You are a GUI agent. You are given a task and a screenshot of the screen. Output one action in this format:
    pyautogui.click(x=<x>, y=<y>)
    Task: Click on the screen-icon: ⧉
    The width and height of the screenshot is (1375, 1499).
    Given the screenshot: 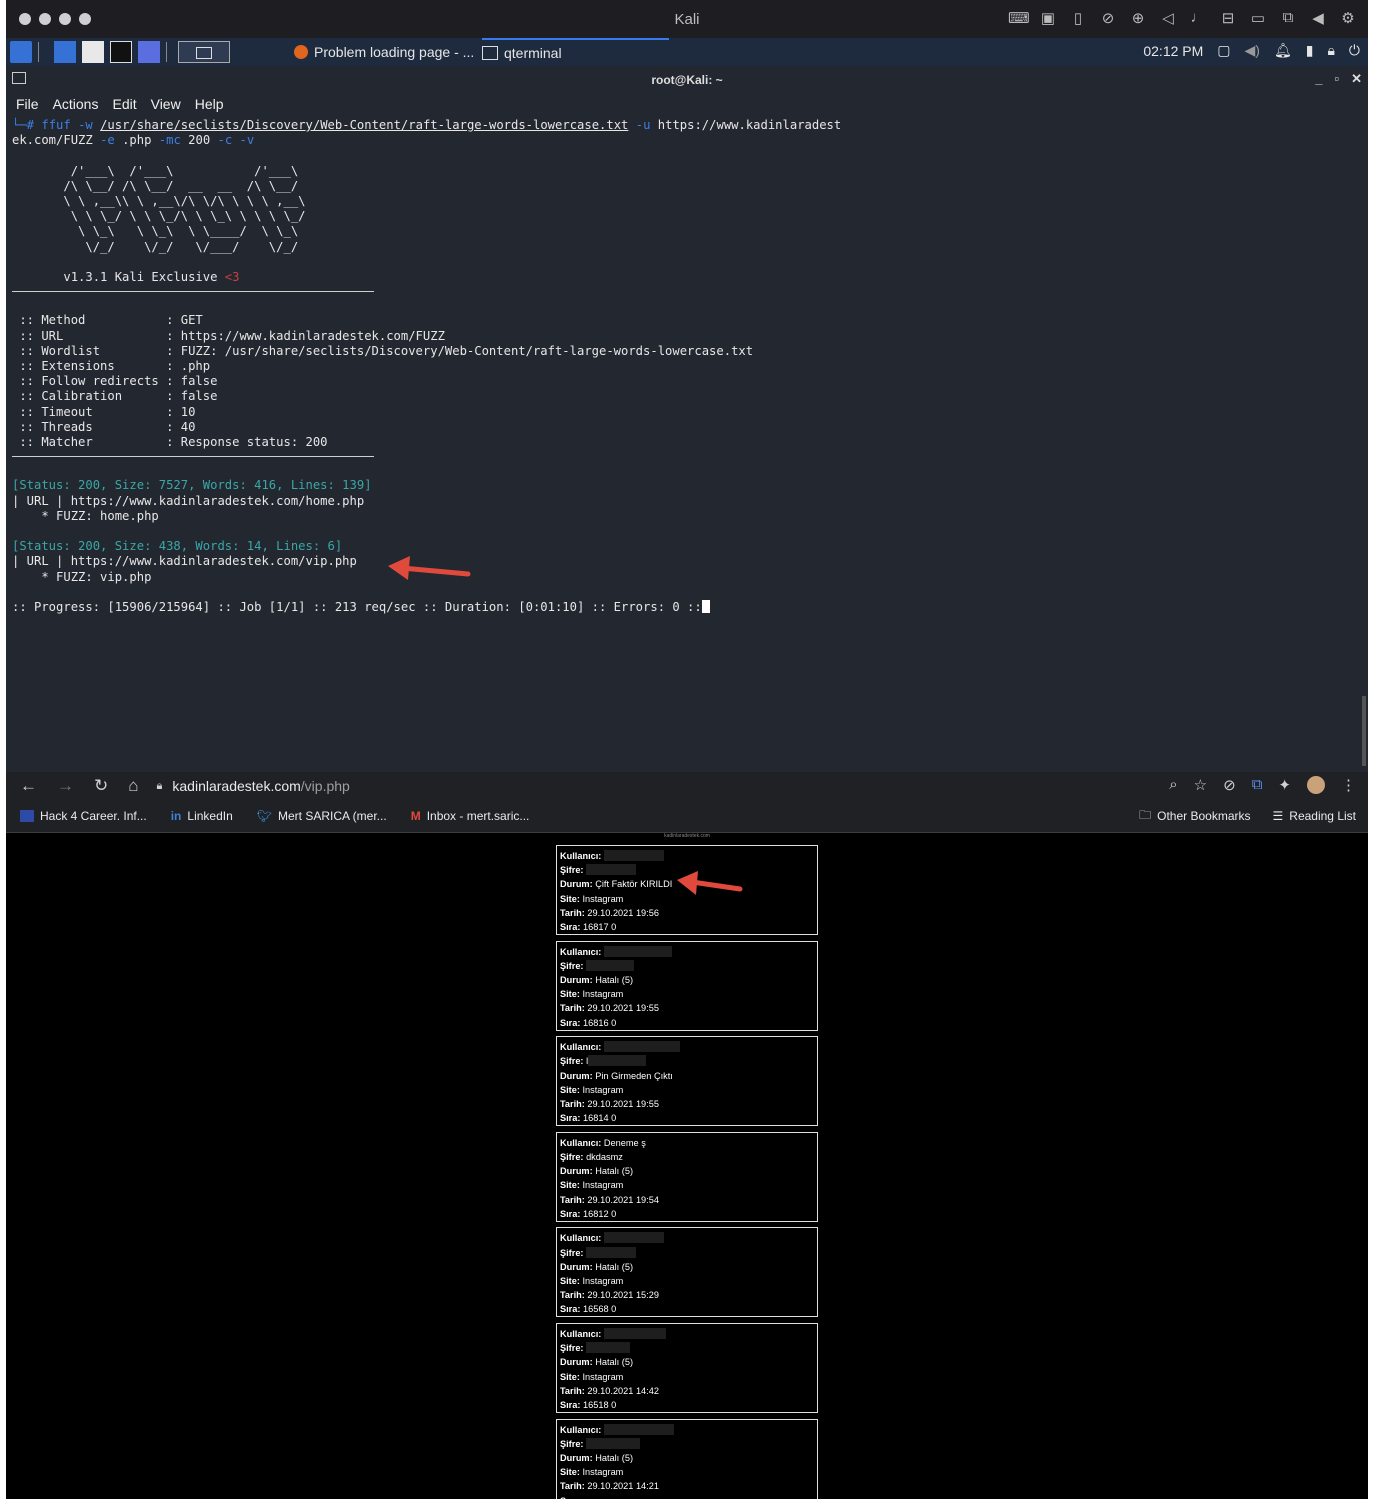 What is the action you would take?
    pyautogui.click(x=1288, y=18)
    